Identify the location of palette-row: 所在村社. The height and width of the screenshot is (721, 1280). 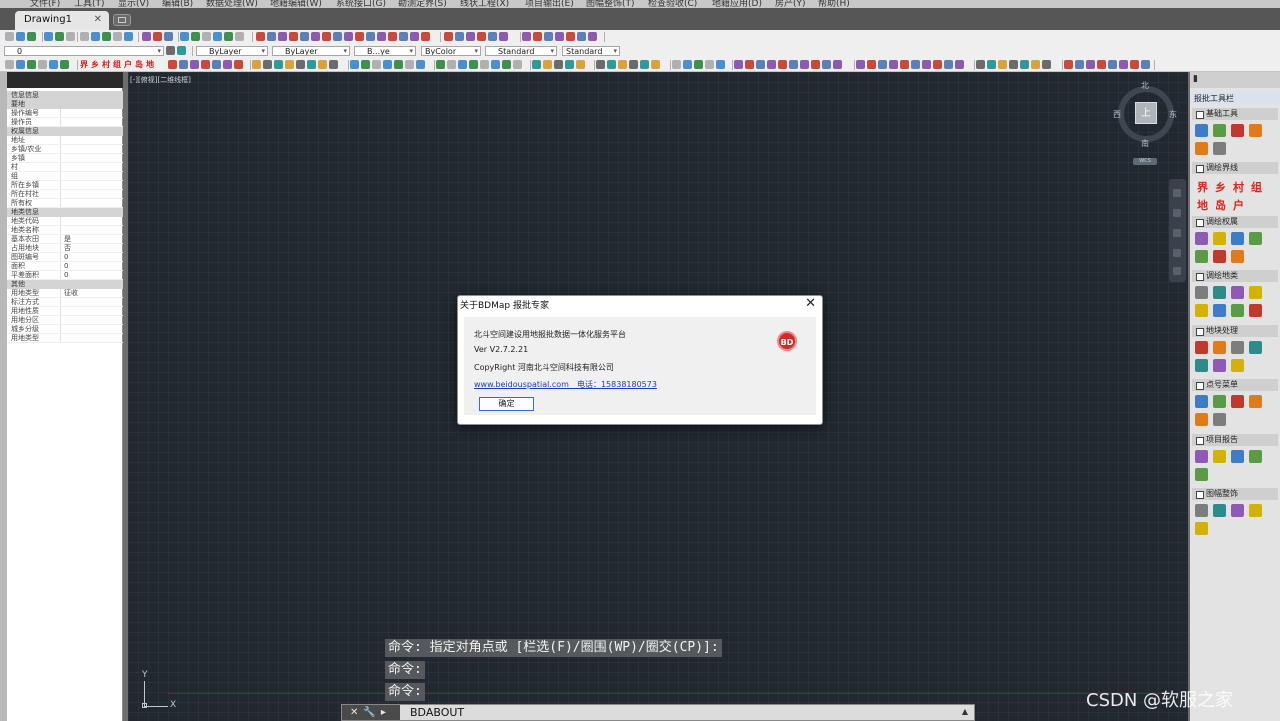
(65, 194).